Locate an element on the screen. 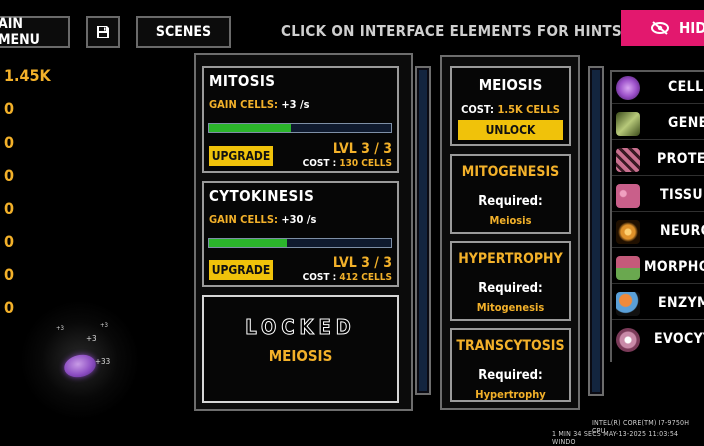 This screenshot has width=704, height=446. floating-gain-text: +33 is located at coordinates (103, 361).